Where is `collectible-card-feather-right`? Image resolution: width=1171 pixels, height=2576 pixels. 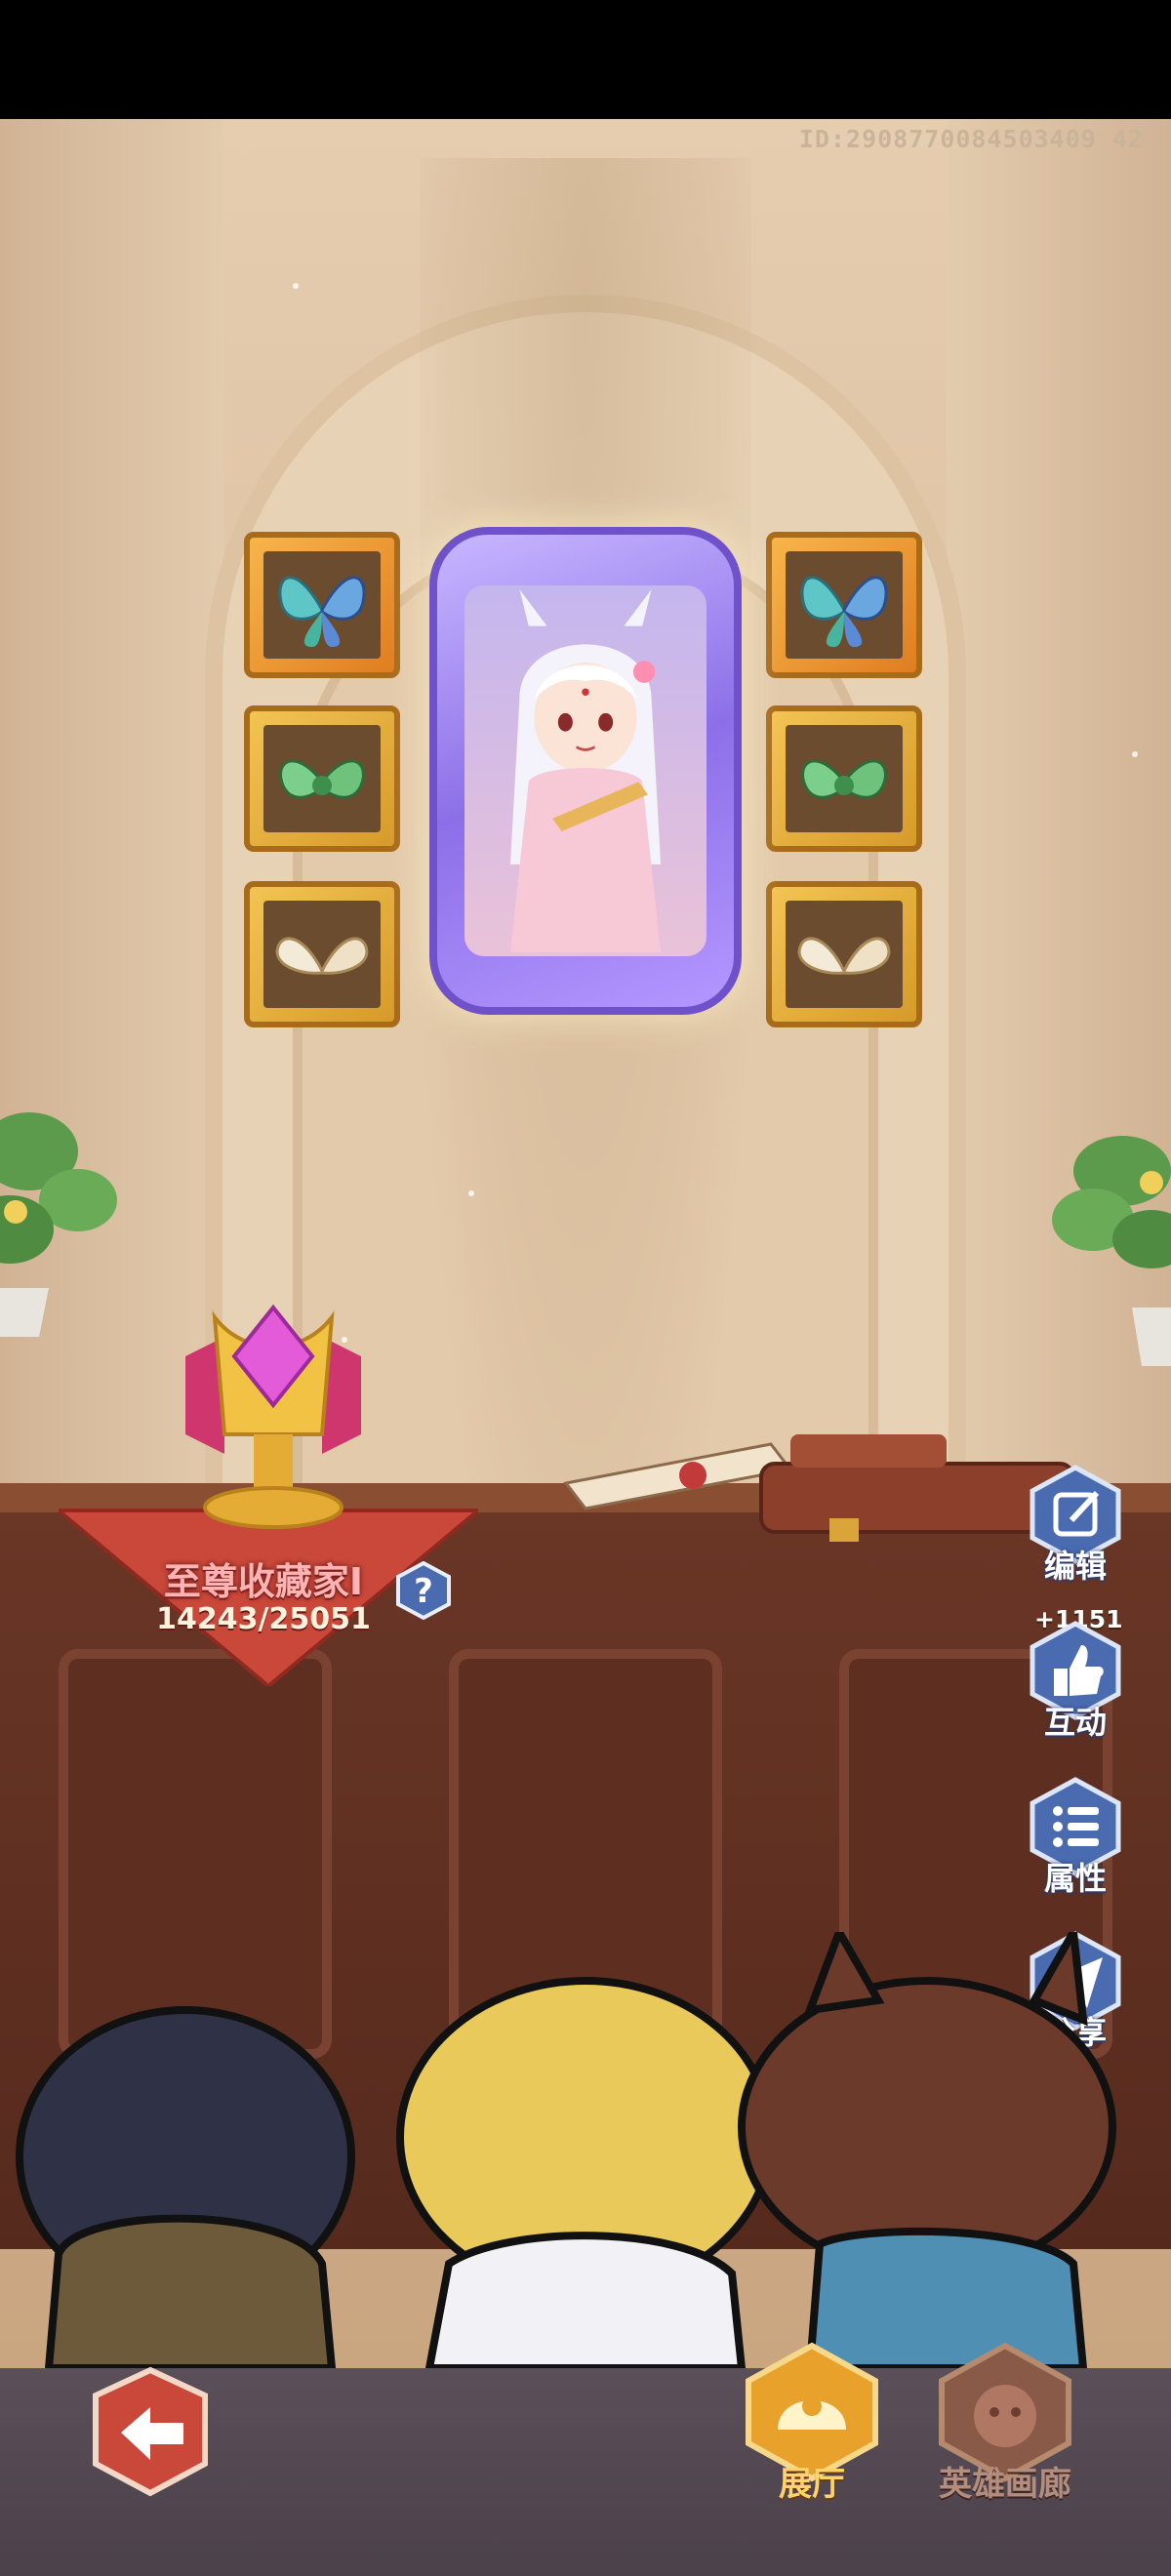 collectible-card-feather-right is located at coordinates (844, 954).